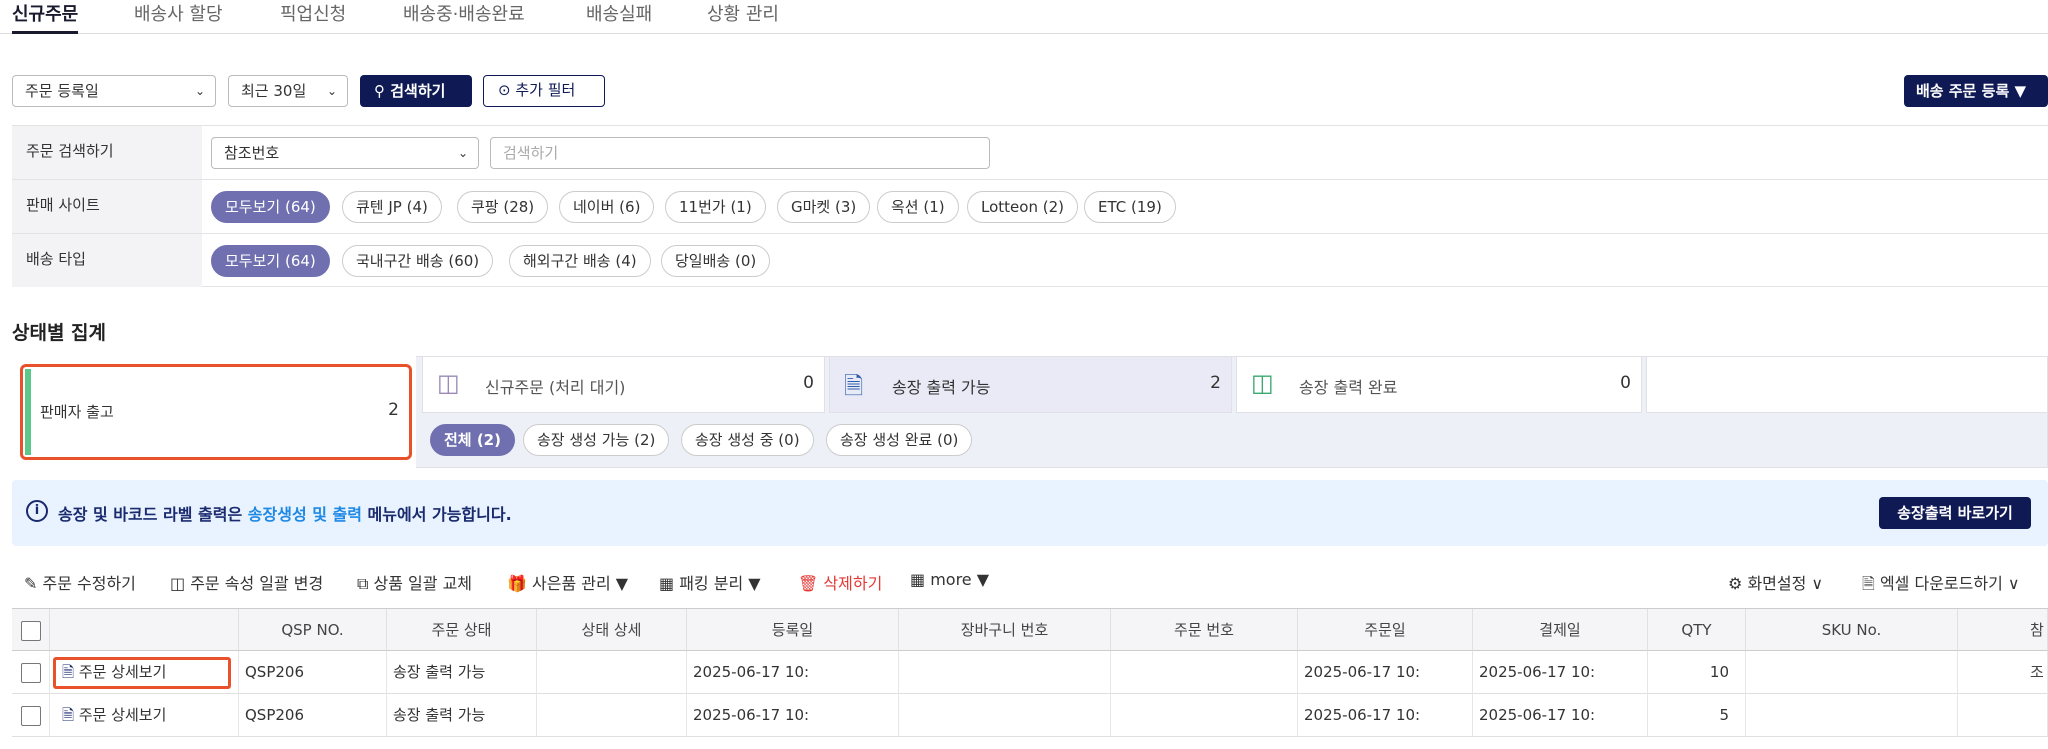 The height and width of the screenshot is (749, 2048). Describe the element at coordinates (1852, 630) in the screenshot. I see `header-sku-no: SKU No.` at that location.